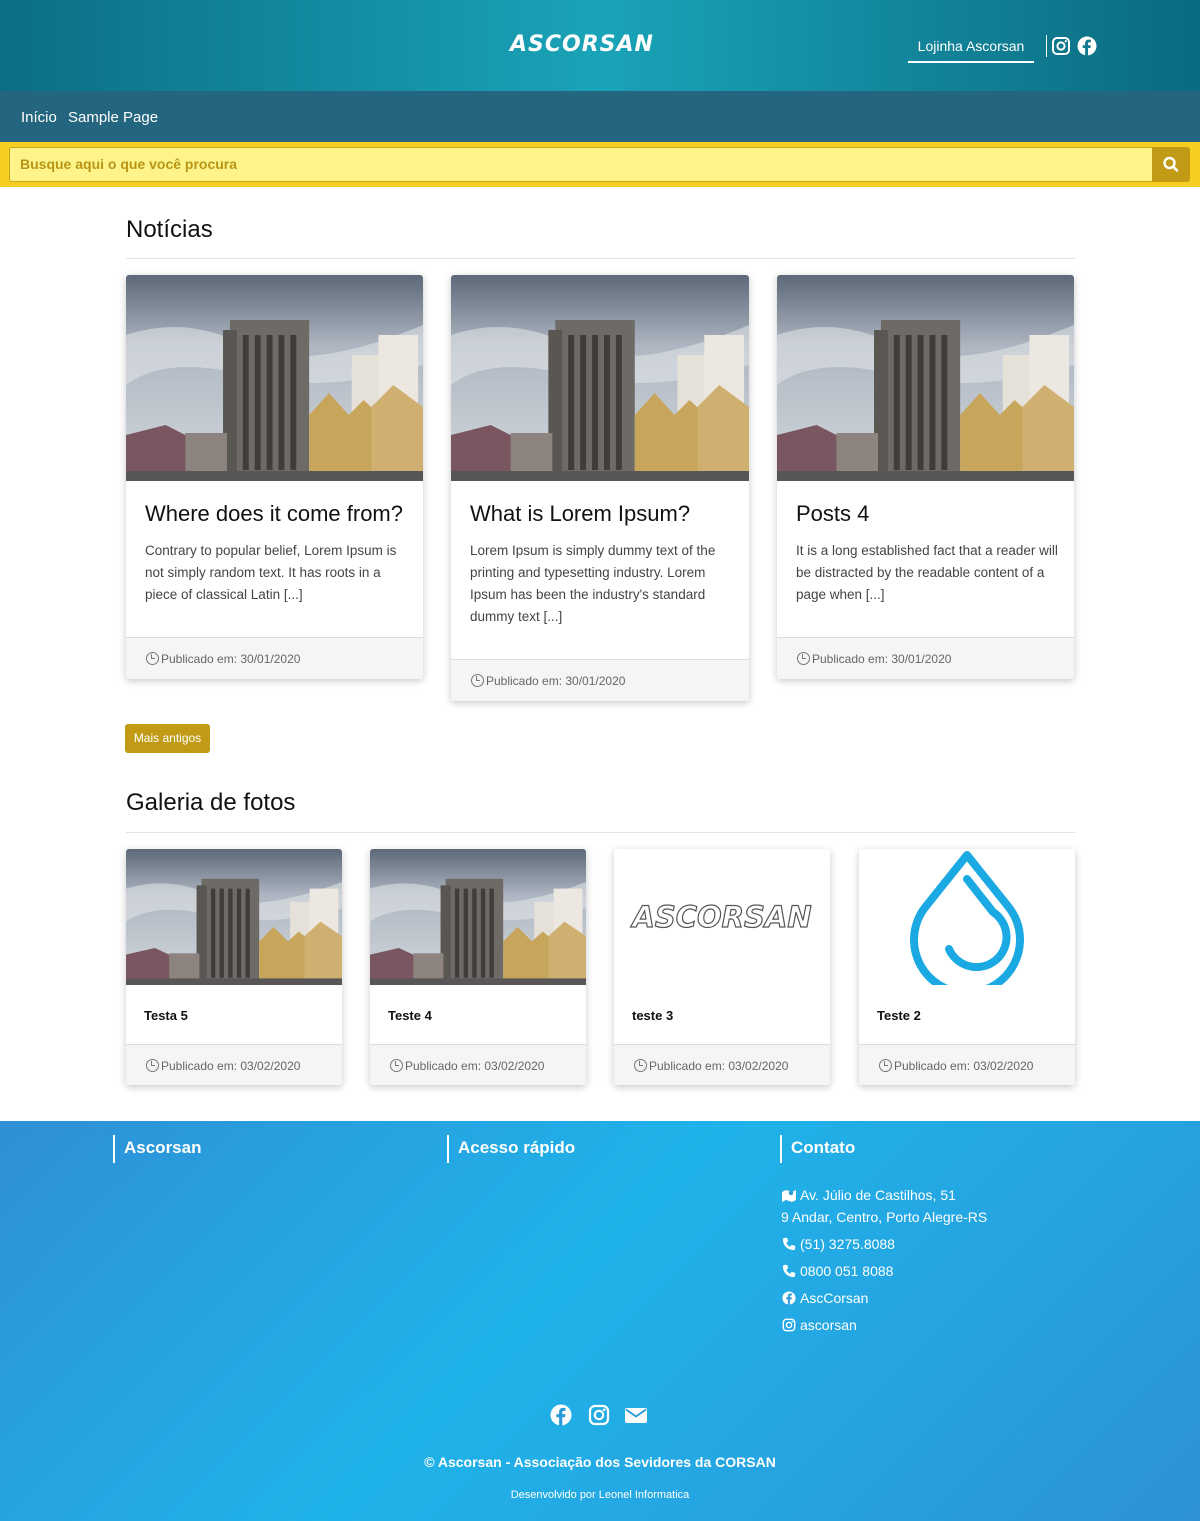 This screenshot has width=1200, height=1521. Describe the element at coordinates (169, 229) in the screenshot. I see `news-section-title: Notícias` at that location.